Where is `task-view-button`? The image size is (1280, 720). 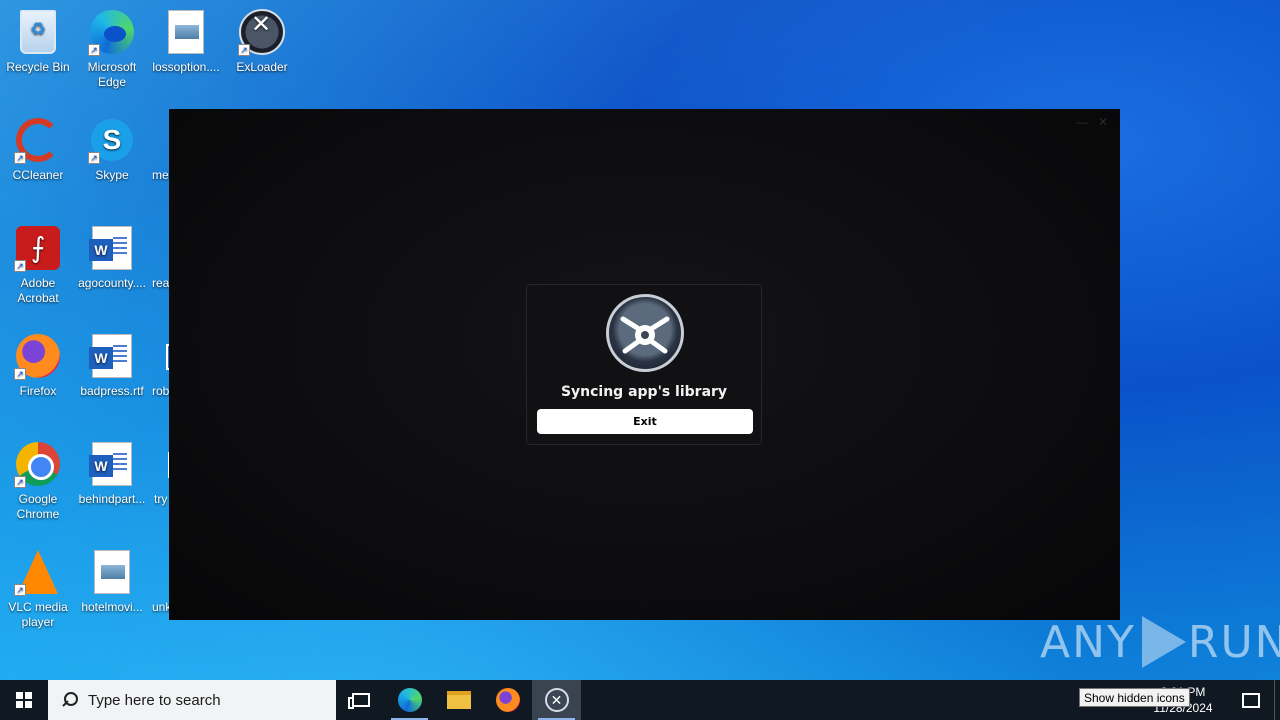
task-view-button is located at coordinates (360, 700).